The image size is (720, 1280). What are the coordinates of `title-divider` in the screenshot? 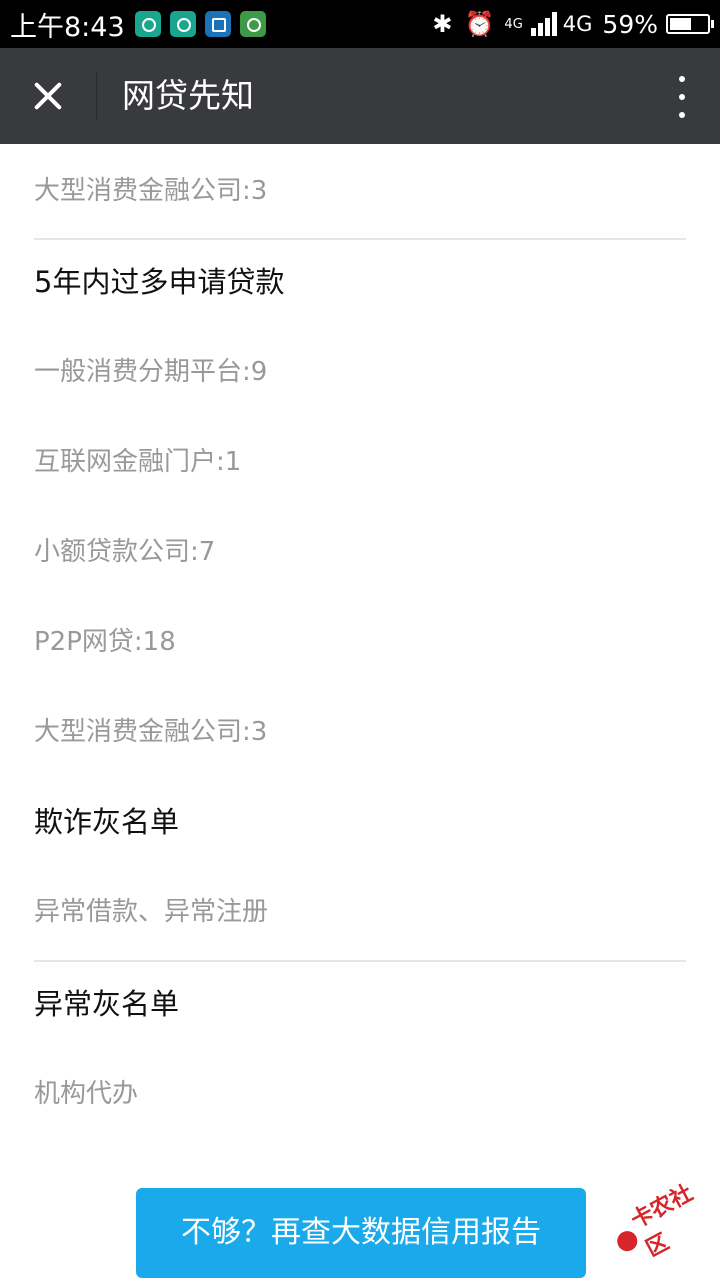 It's located at (96, 96).